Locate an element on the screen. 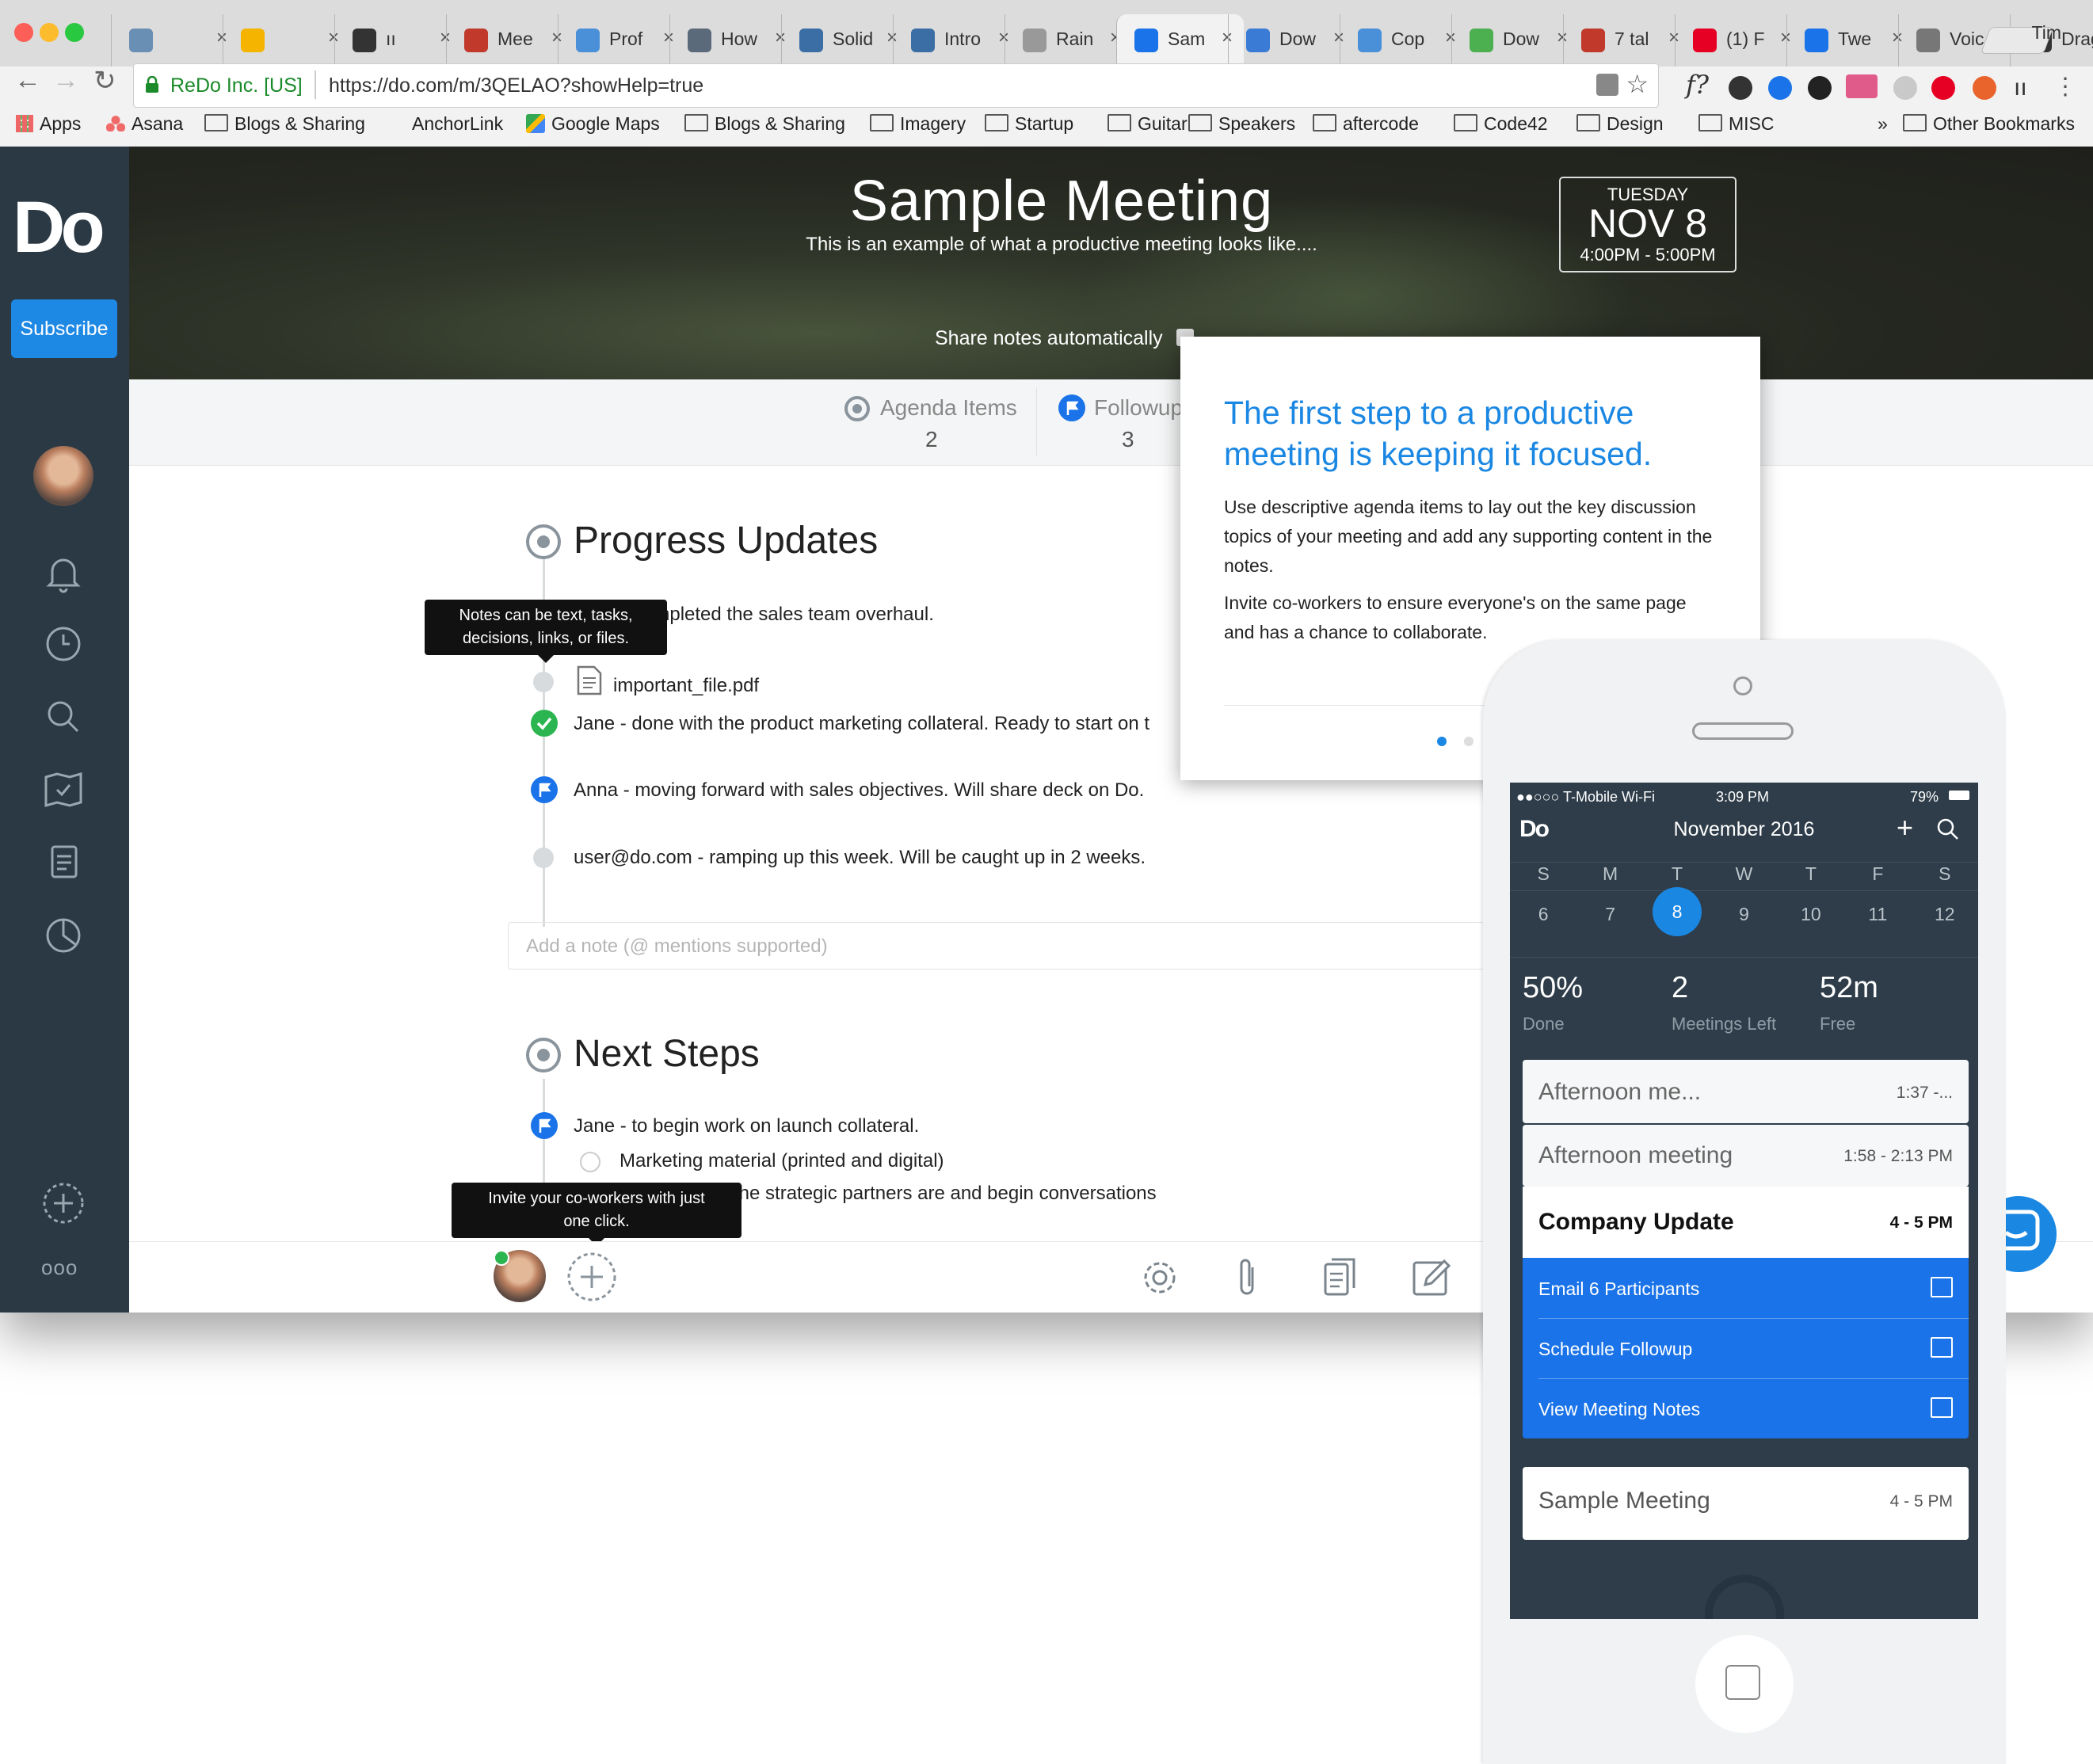 Image resolution: width=2093 pixels, height=1764 pixels. producthunt-icon is located at coordinates (1985, 88).